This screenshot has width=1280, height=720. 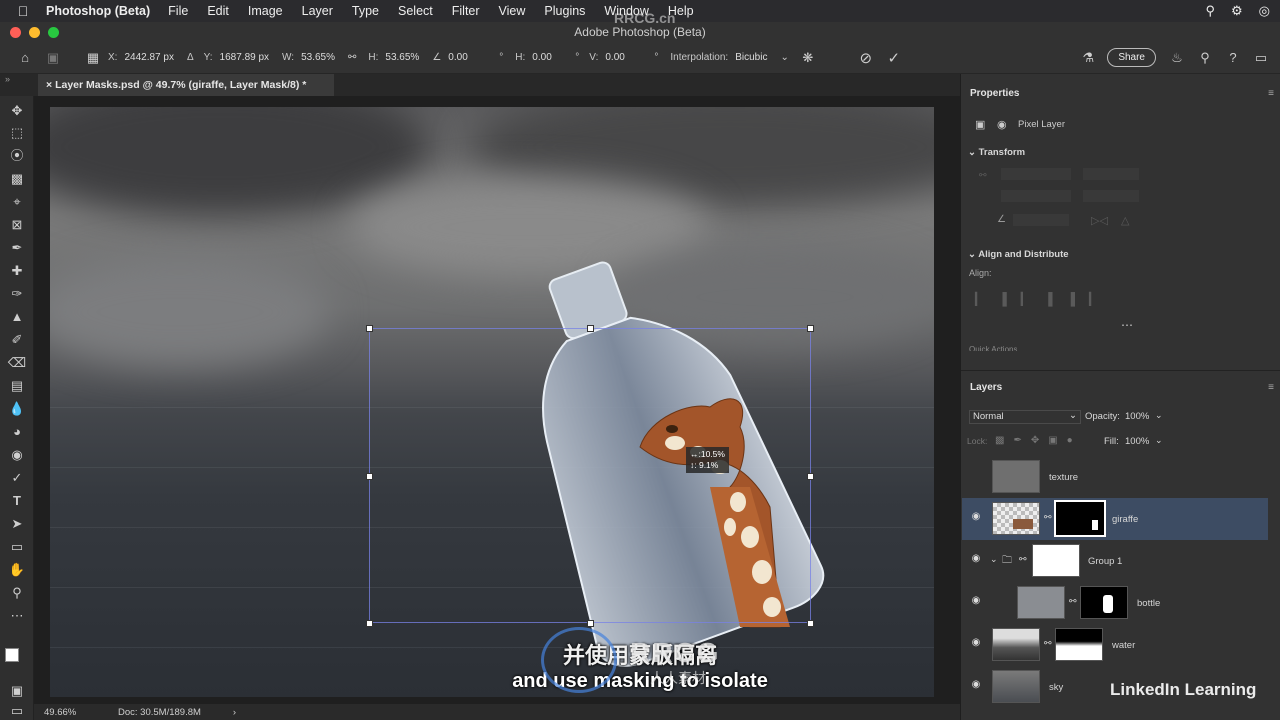 I want to click on minimize-window-button, so click(x=34, y=32).